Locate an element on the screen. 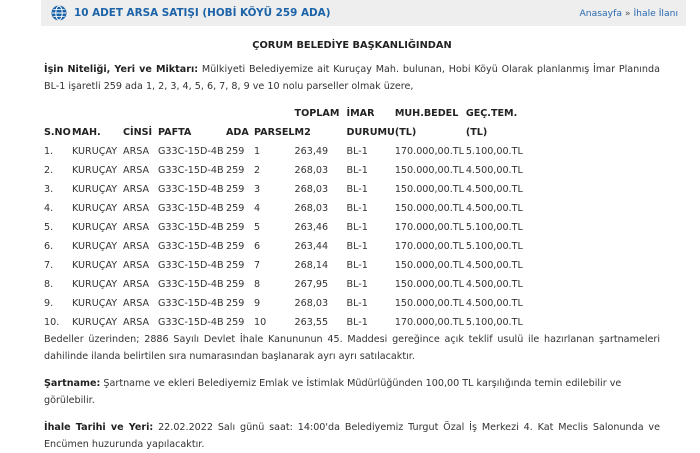 This screenshot has height=453, width=700. table-cell: 268,14 is located at coordinates (311, 265).